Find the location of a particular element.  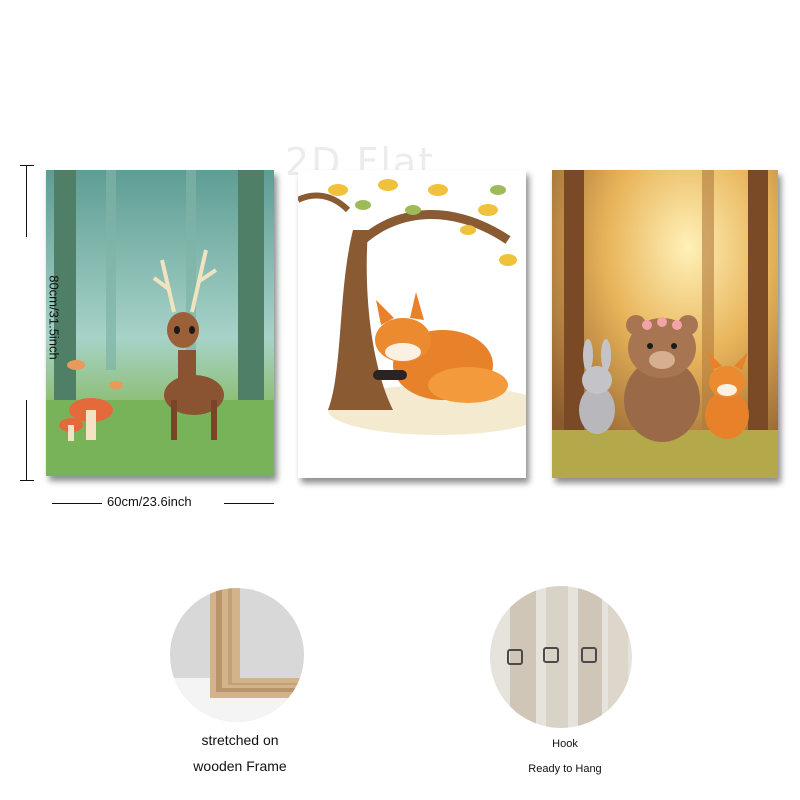

deer-artwork-image is located at coordinates (160, 323).